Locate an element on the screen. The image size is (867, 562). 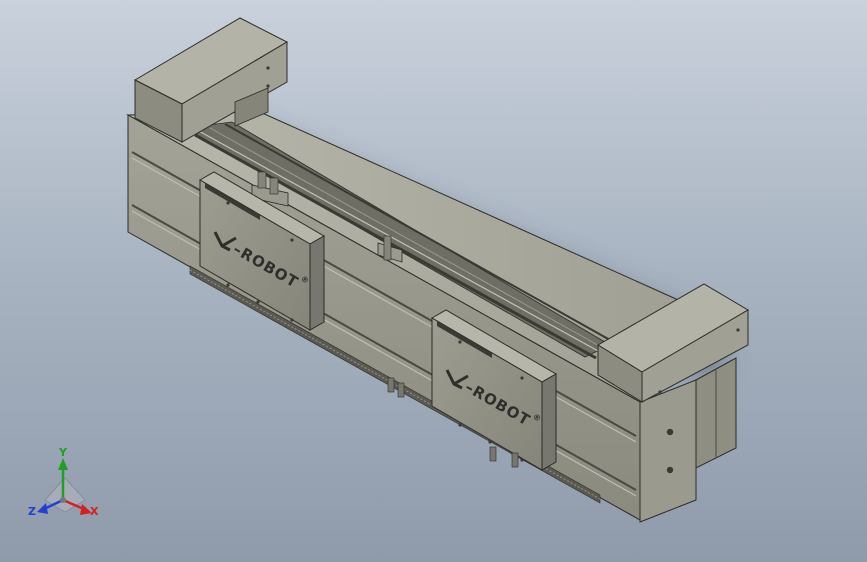
right-end-plate is located at coordinates (668, 451).